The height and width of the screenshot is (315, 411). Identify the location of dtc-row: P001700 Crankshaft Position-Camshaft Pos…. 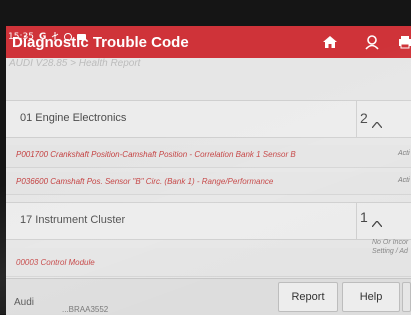
(208, 156).